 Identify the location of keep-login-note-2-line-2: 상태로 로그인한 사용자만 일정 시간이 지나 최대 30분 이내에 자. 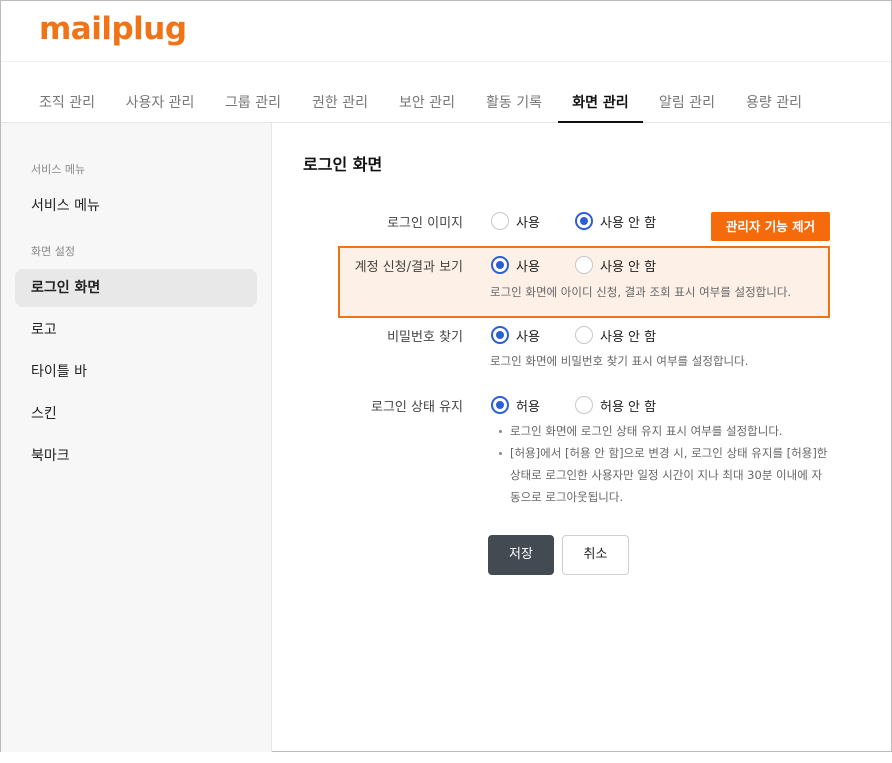
(666, 475).